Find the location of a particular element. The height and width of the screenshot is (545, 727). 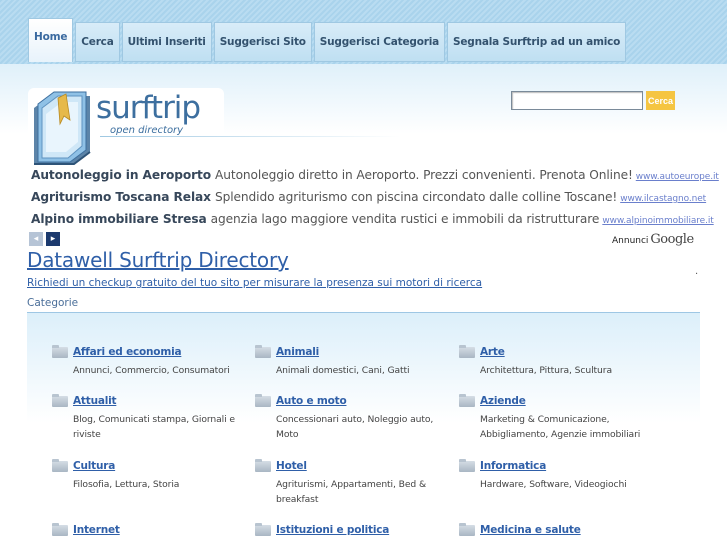

search-button: Cerca is located at coordinates (660, 100).